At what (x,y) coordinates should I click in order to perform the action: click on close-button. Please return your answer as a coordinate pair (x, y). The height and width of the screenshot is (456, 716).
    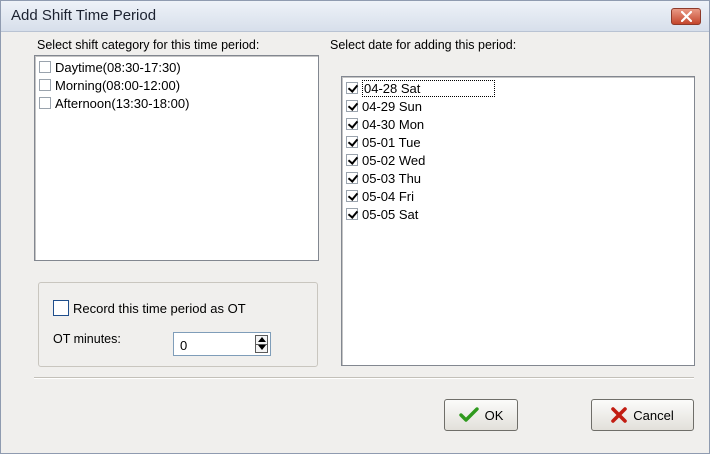
    Looking at the image, I should click on (686, 16).